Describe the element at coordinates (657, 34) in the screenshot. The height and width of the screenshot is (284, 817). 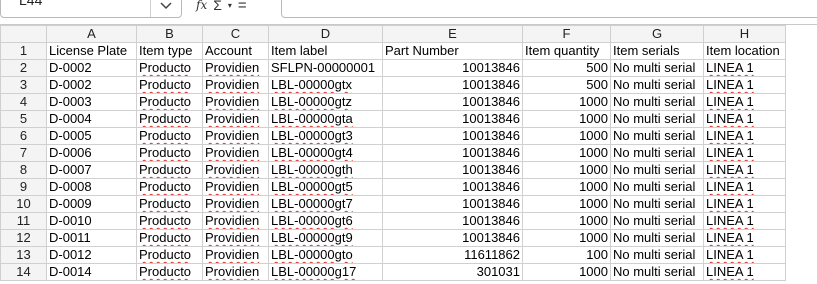
I see `column-header-g: G` at that location.